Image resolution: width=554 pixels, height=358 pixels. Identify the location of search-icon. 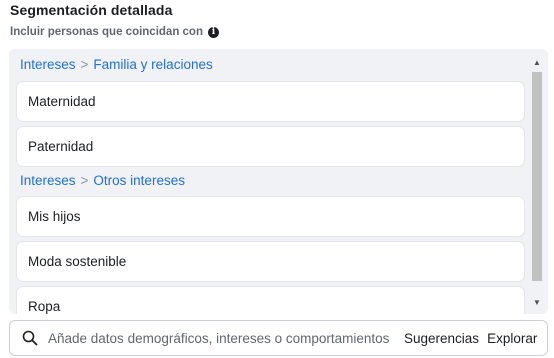
(30, 338).